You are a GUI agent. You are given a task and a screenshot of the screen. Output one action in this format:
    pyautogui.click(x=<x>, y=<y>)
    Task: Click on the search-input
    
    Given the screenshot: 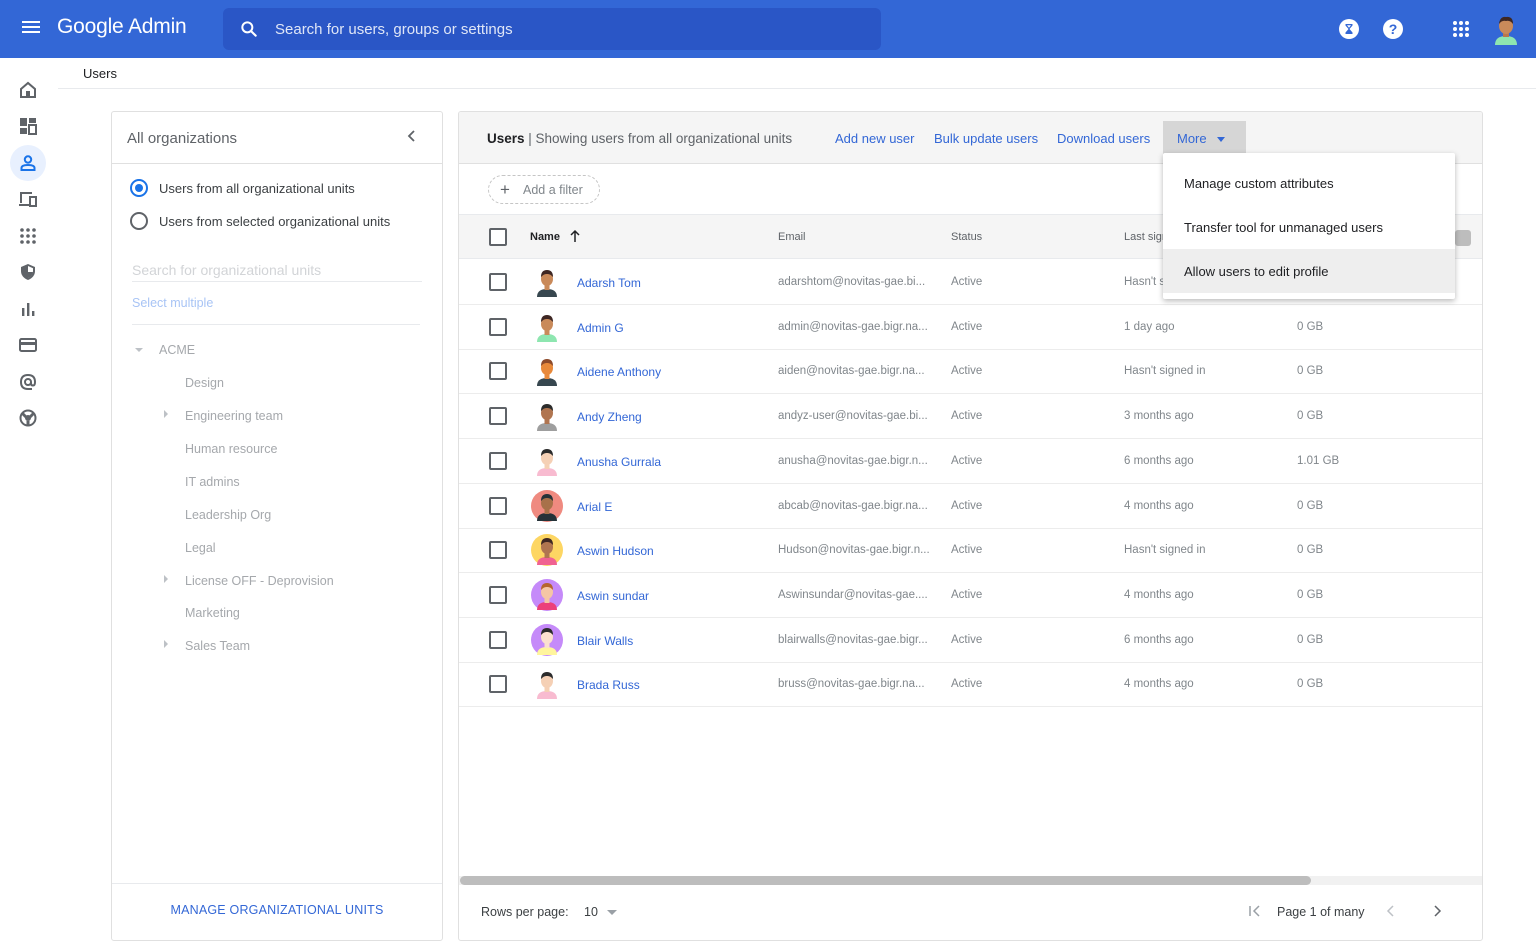 What is the action you would take?
    pyautogui.click(x=570, y=29)
    